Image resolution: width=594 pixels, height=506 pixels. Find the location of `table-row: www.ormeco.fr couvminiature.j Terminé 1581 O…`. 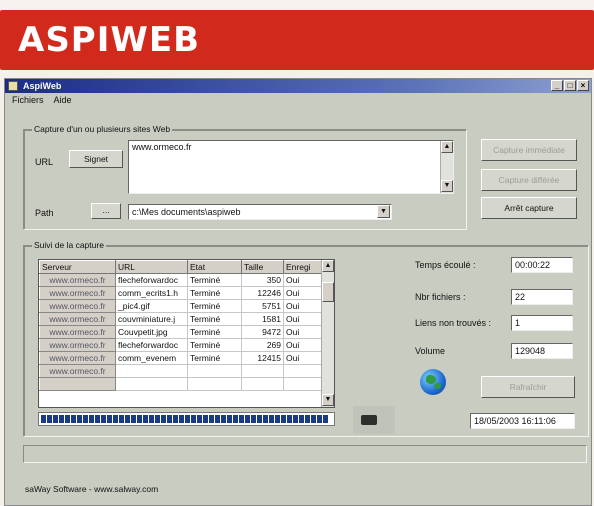

table-row: www.ormeco.fr couvminiature.j Terminé 1581 O… is located at coordinates (181, 319).